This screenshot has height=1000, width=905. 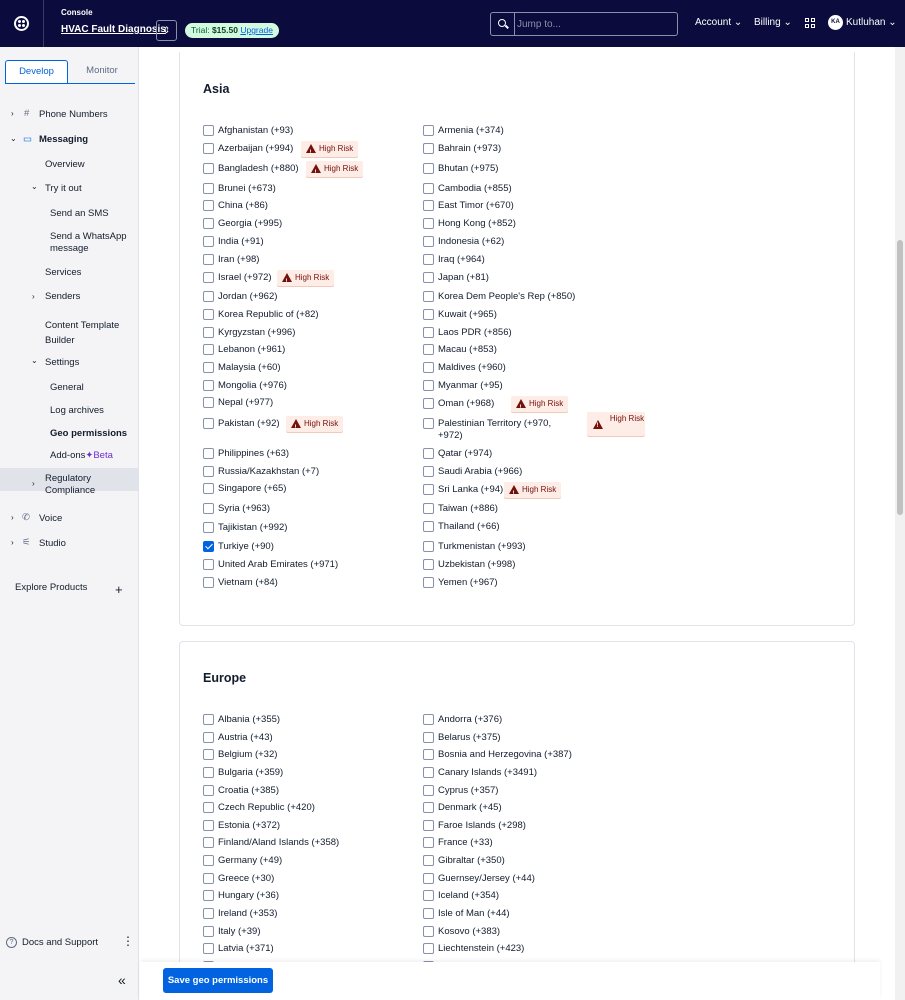 I want to click on sidebar-item-log-archives: Log archives, so click(x=77, y=411).